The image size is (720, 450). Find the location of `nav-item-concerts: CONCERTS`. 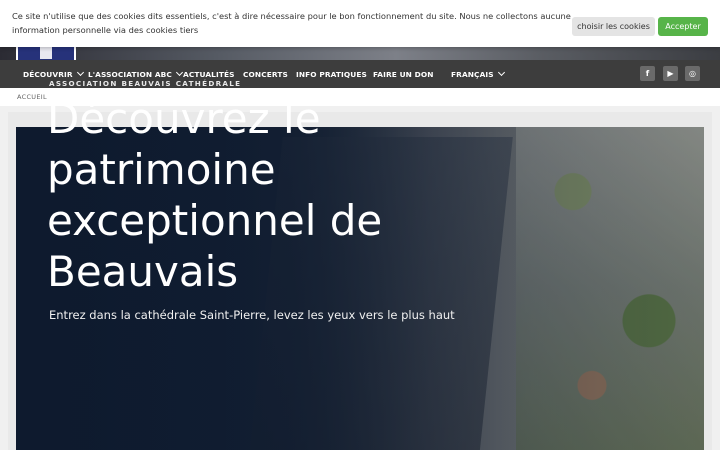

nav-item-concerts: CONCERTS is located at coordinates (265, 74).